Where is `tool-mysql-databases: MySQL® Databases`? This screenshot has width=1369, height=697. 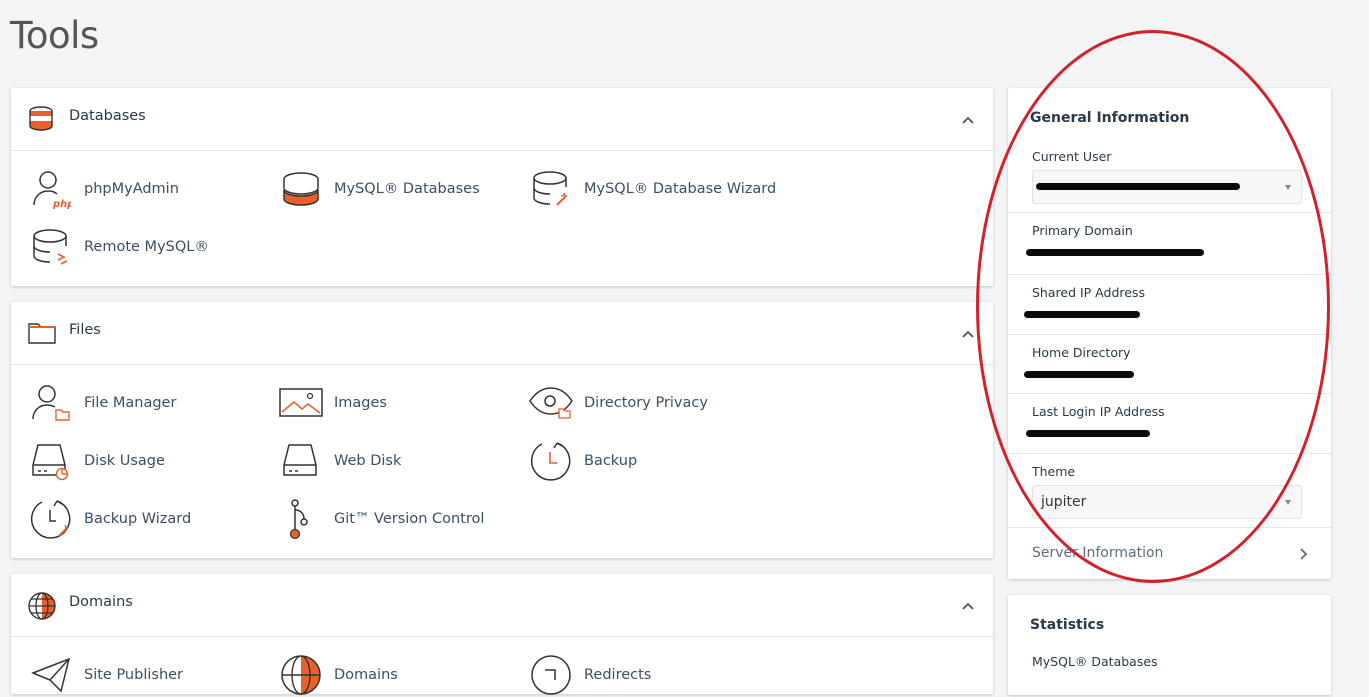
tool-mysql-databases: MySQL® Databases is located at coordinates (379, 189).